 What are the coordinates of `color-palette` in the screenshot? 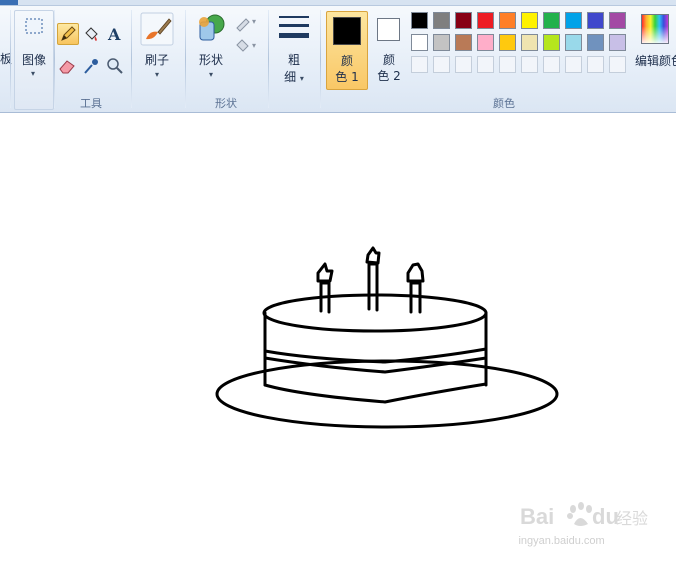 It's located at (521, 45).